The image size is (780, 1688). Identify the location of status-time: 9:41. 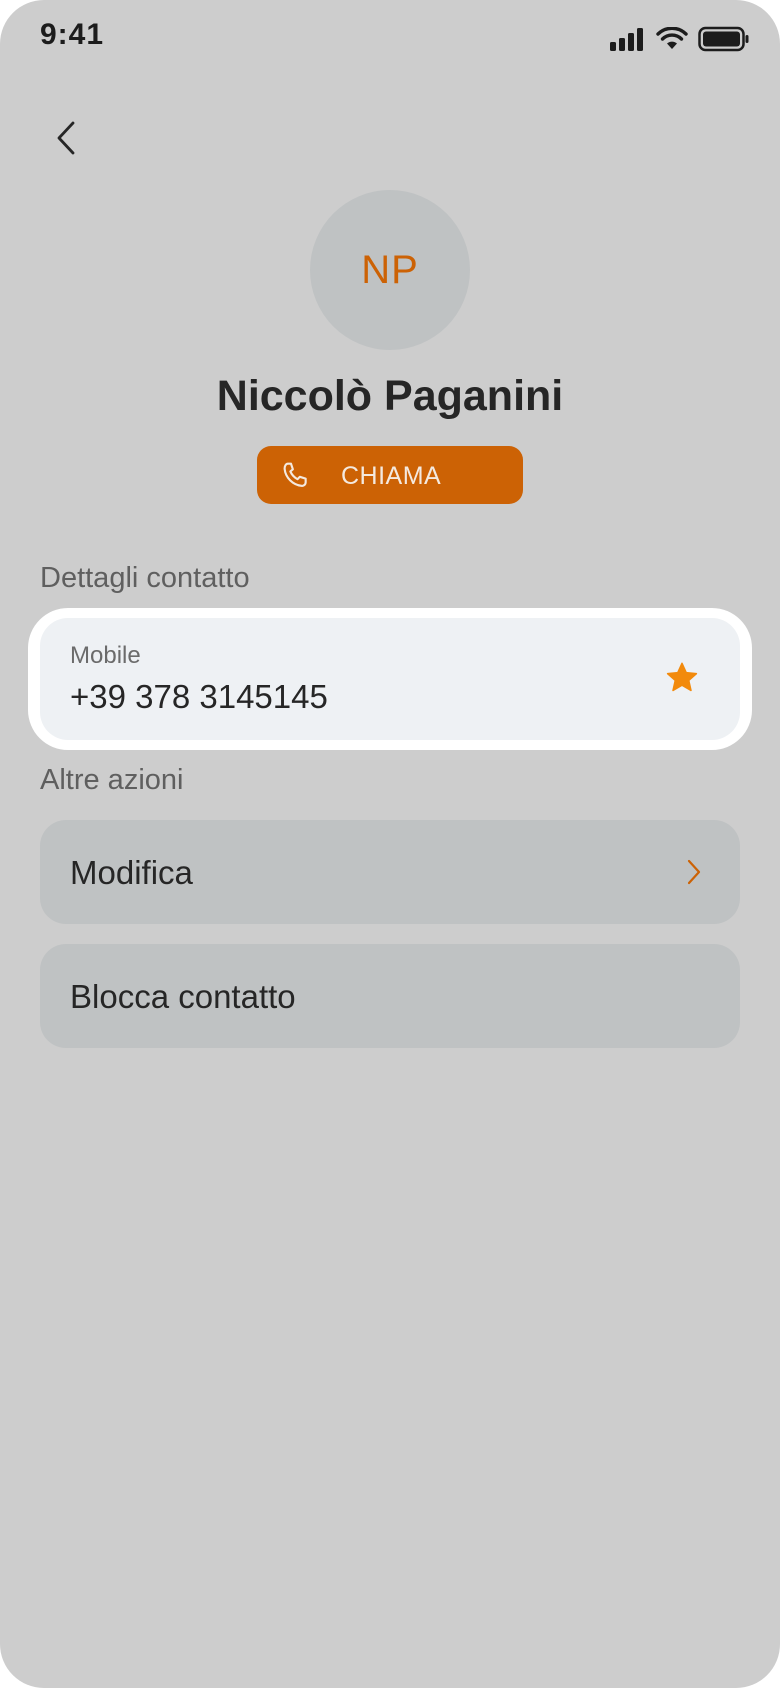
(72, 34).